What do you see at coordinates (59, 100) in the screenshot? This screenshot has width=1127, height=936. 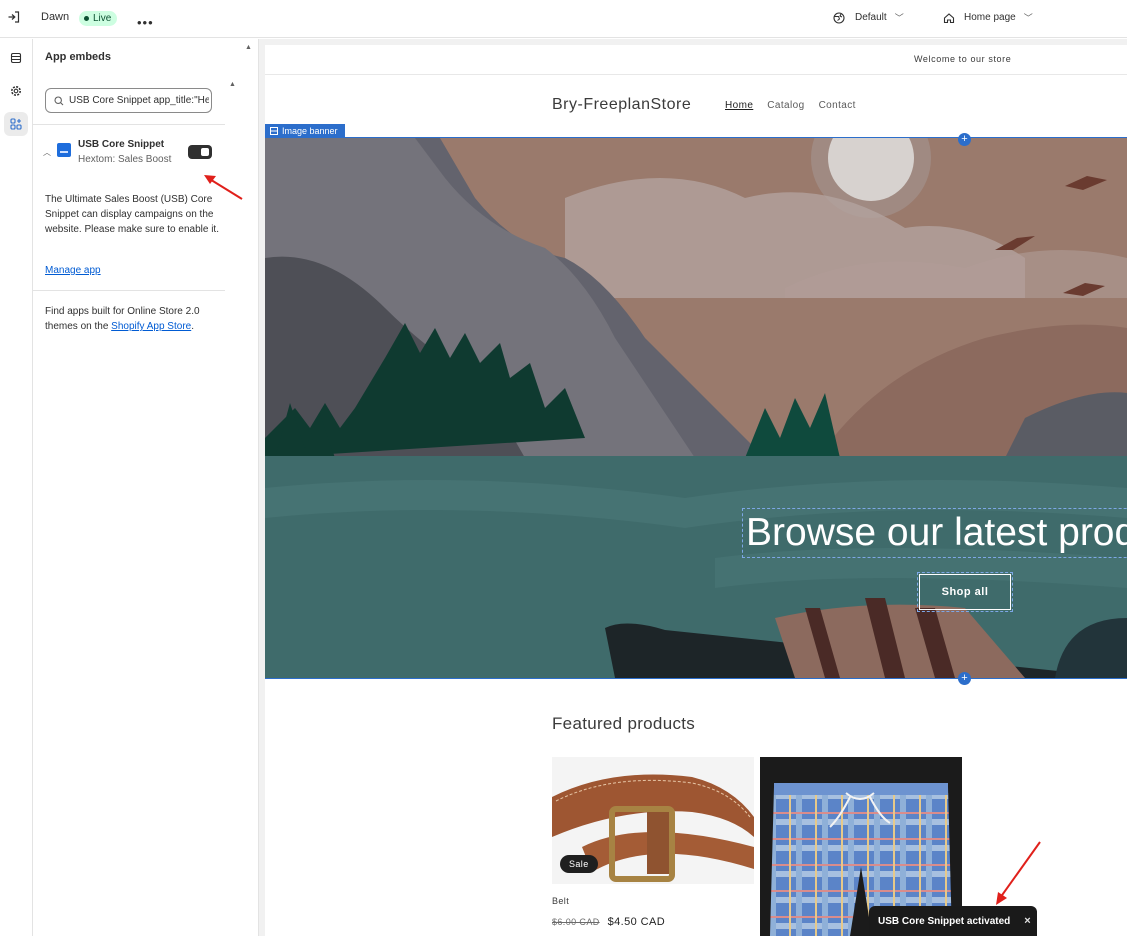 I see `search-icon` at bounding box center [59, 100].